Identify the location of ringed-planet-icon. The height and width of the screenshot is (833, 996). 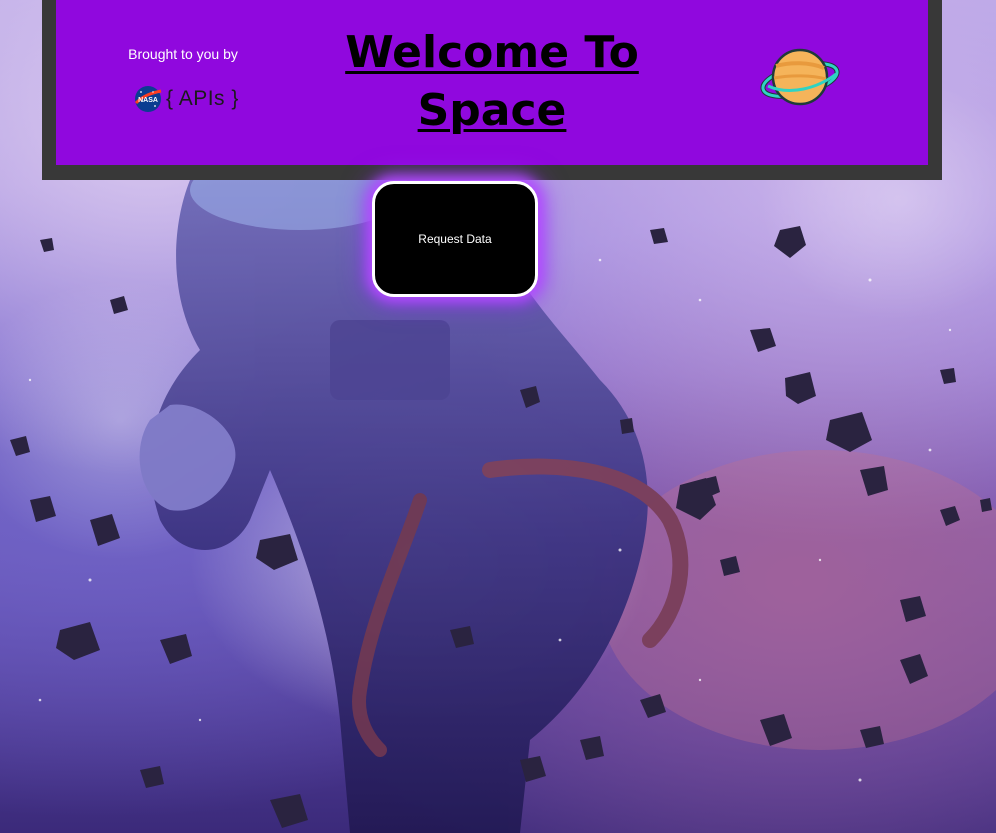
(800, 77).